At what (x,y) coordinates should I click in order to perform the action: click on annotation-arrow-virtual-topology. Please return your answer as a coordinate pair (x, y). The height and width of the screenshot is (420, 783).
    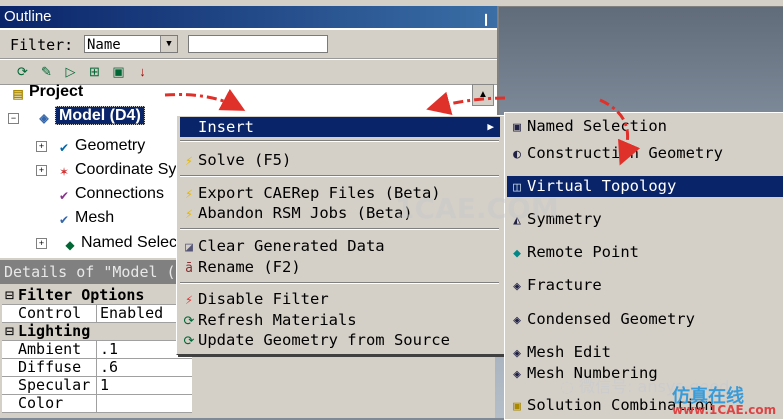
    Looking at the image, I should click on (620, 132).